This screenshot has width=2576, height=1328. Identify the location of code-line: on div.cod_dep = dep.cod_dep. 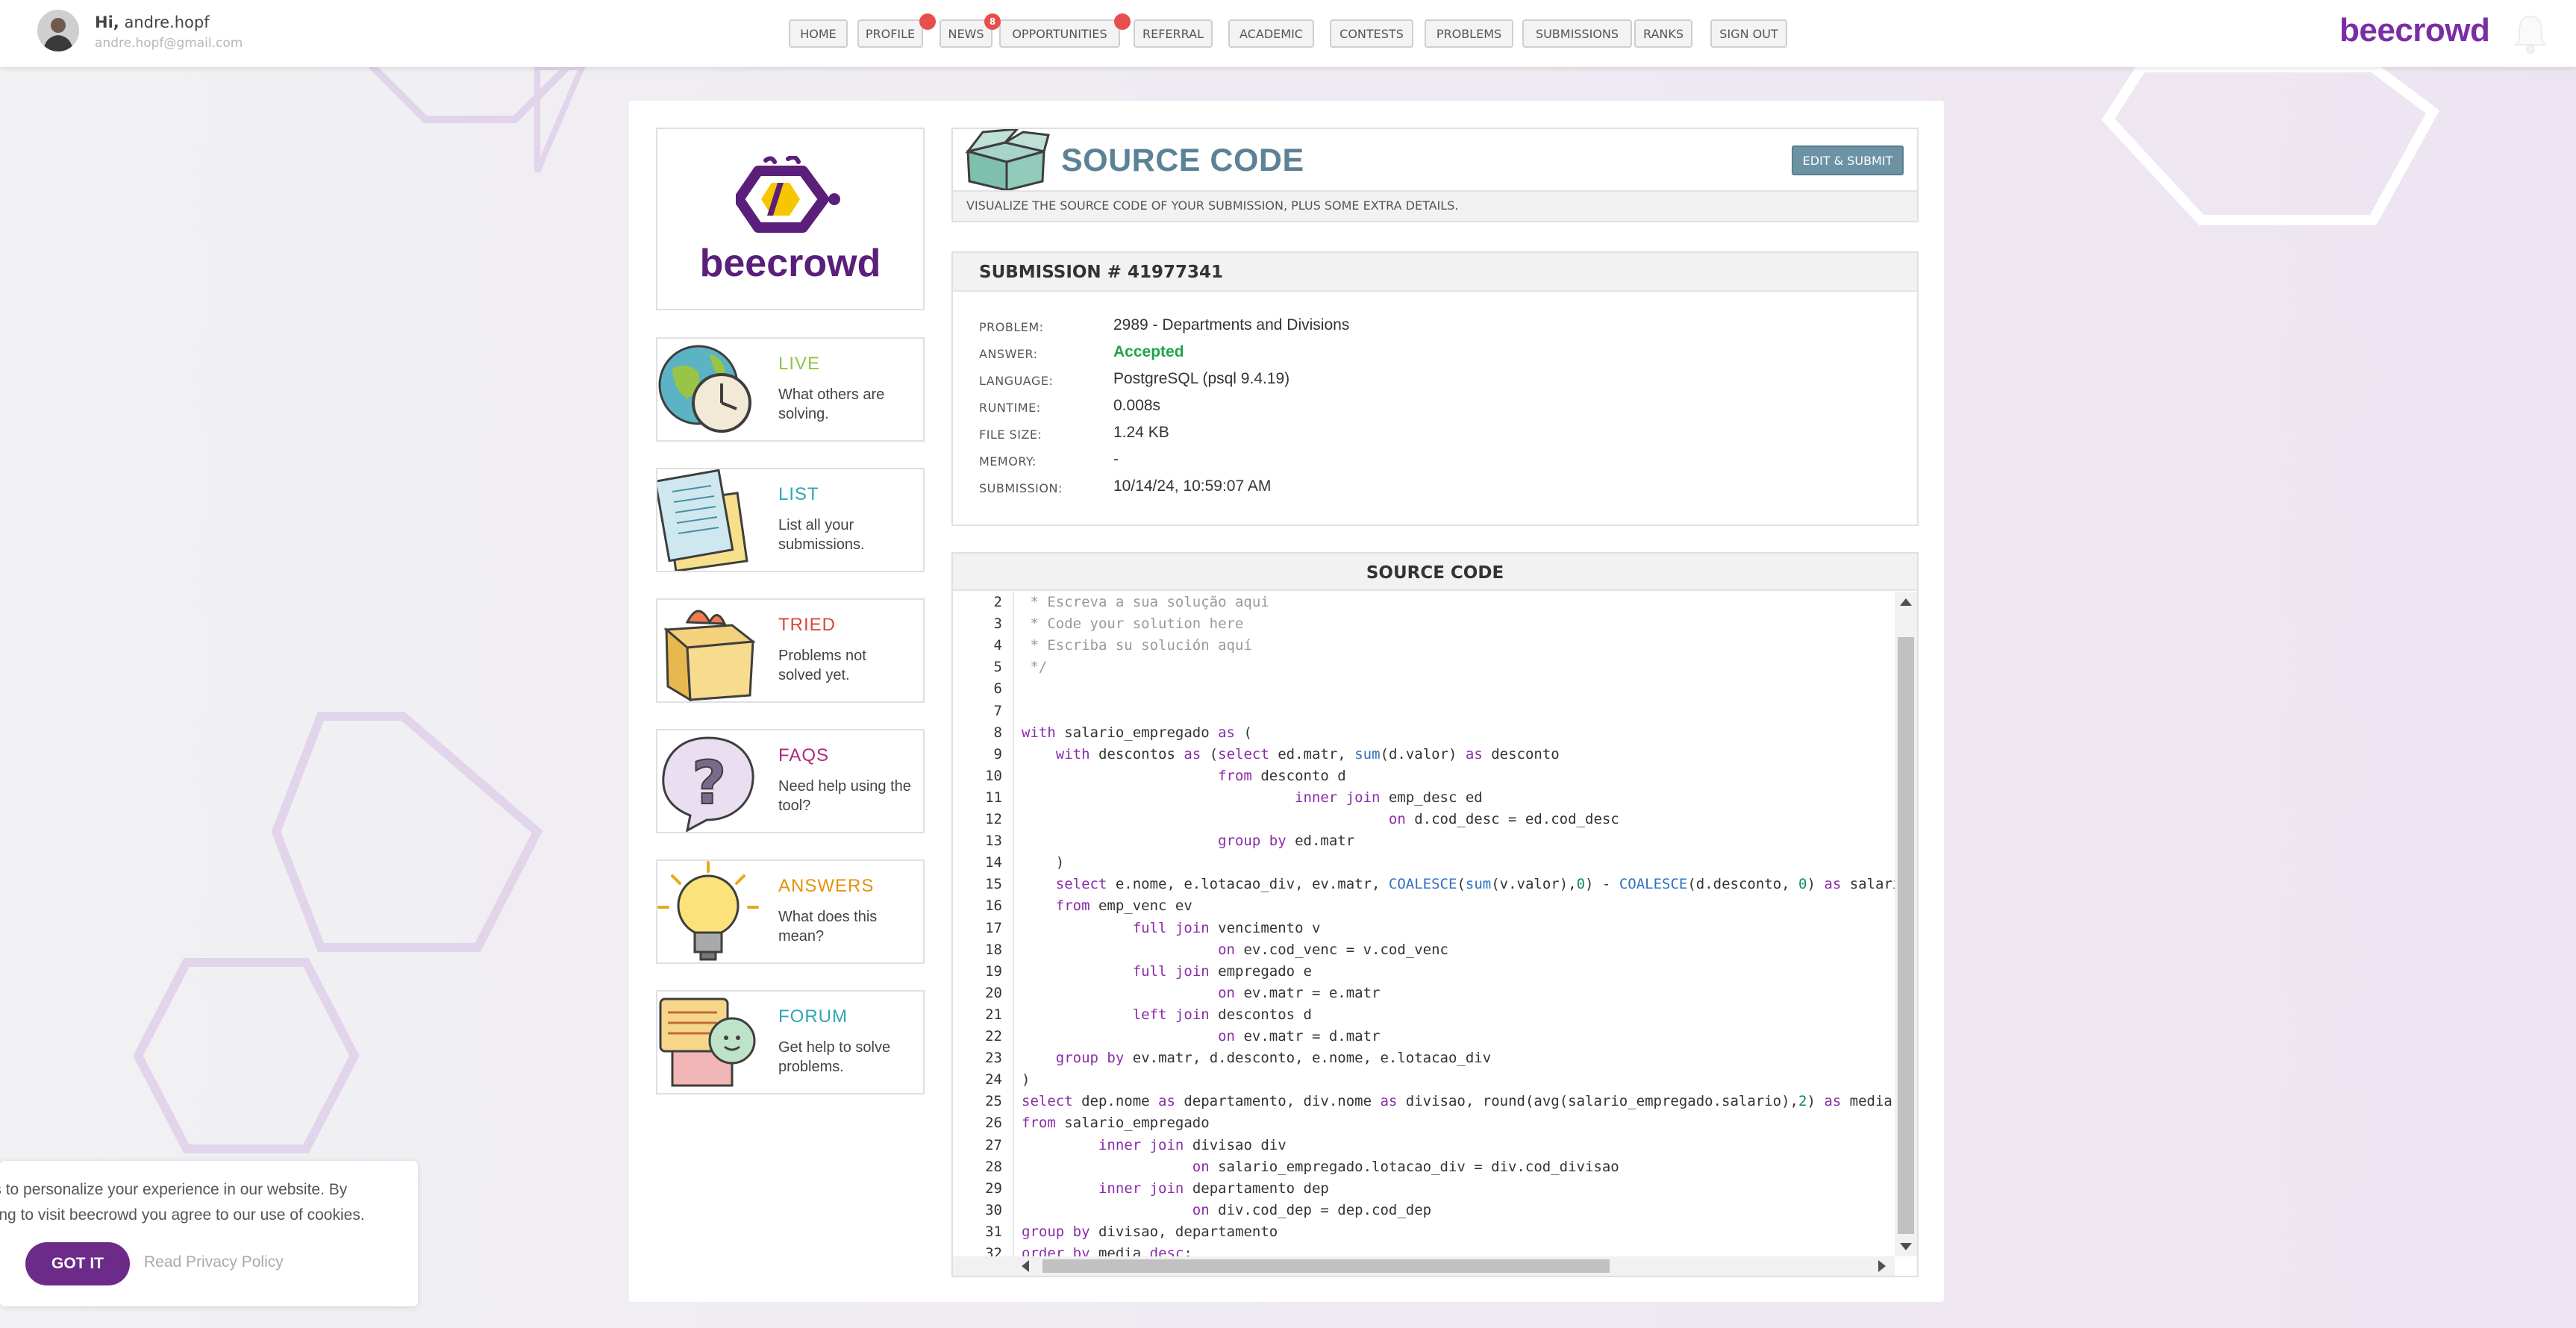
(1312, 1209).